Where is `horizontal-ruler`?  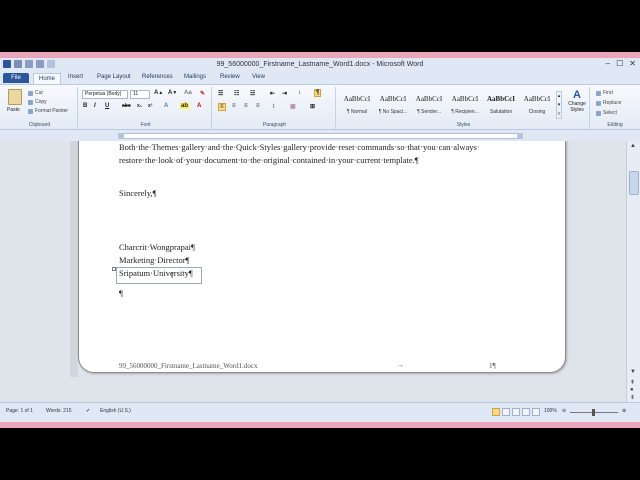 horizontal-ruler is located at coordinates (320, 136).